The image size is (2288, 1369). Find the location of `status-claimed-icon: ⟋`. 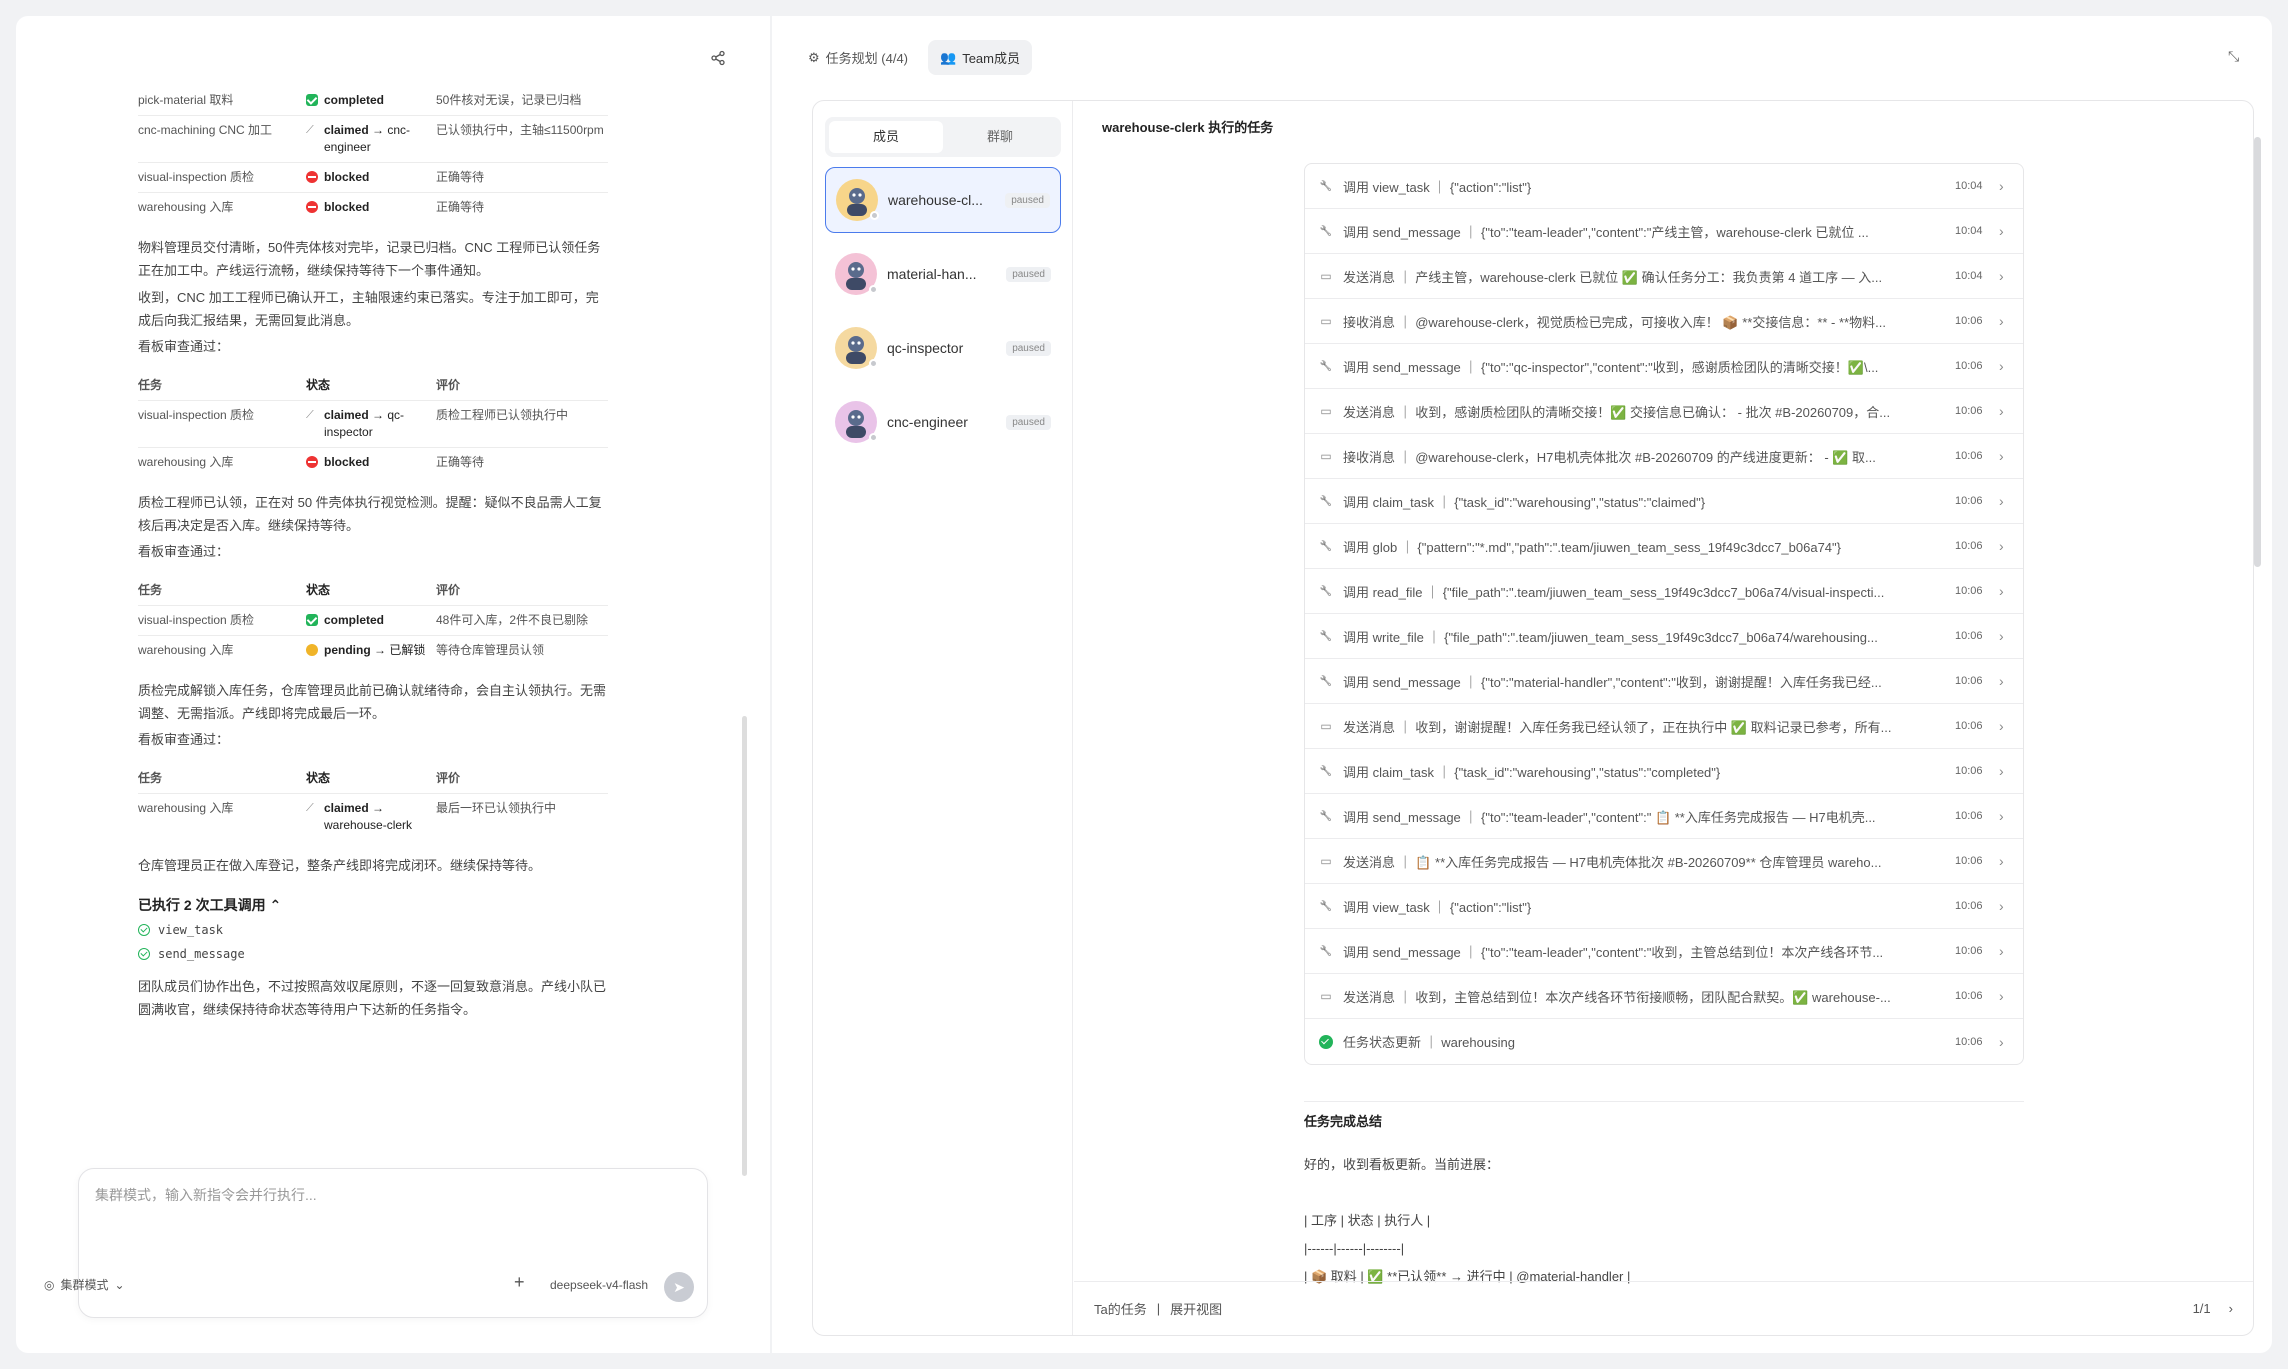

status-claimed-icon: ⟋ is located at coordinates (310, 130).